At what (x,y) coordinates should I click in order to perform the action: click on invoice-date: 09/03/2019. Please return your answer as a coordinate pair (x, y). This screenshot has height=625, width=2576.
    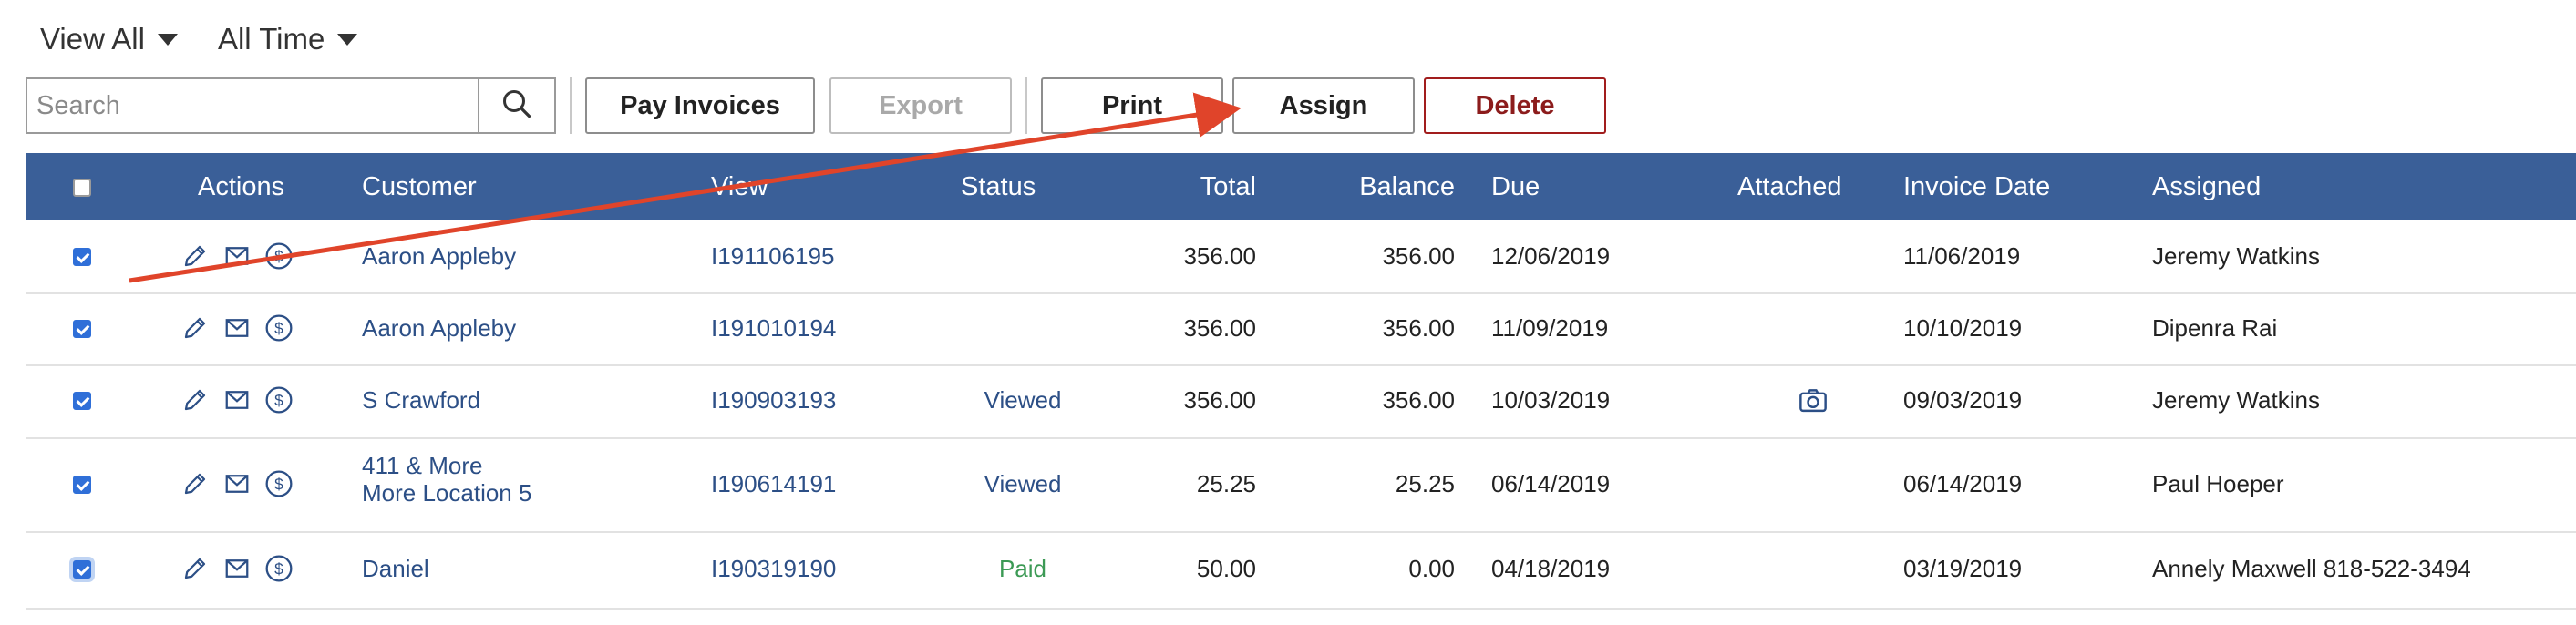
    Looking at the image, I should click on (1963, 400).